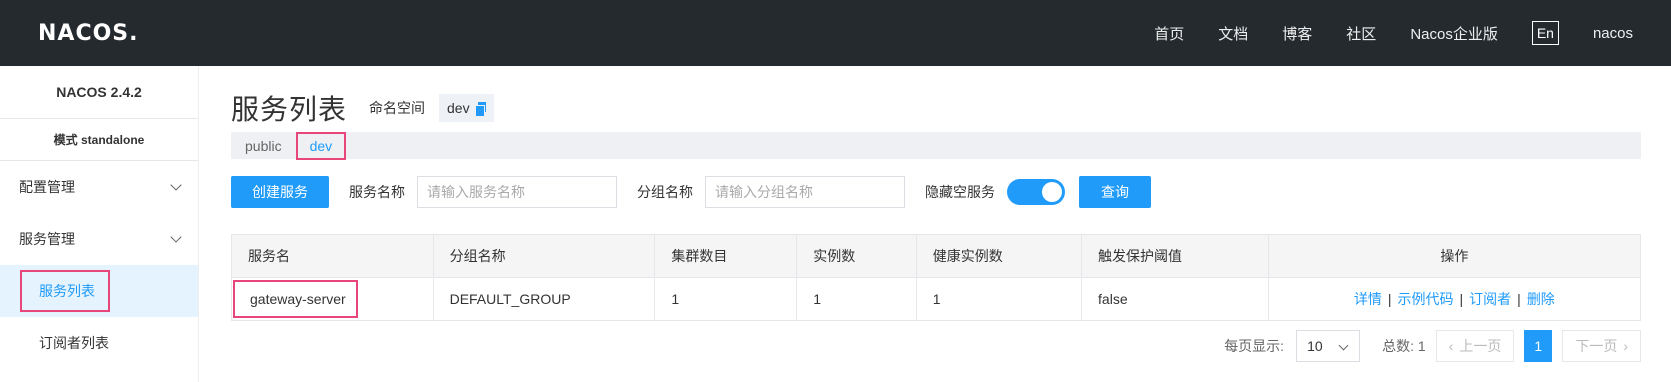  Describe the element at coordinates (1613, 33) in the screenshot. I see `user-menu: nacos` at that location.